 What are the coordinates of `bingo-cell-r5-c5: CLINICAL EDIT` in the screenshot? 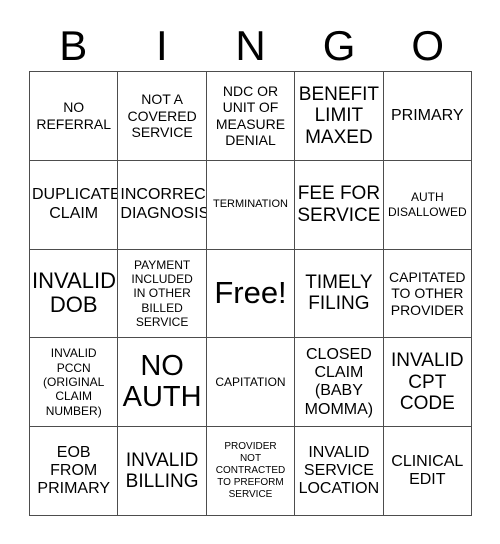 It's located at (427, 471).